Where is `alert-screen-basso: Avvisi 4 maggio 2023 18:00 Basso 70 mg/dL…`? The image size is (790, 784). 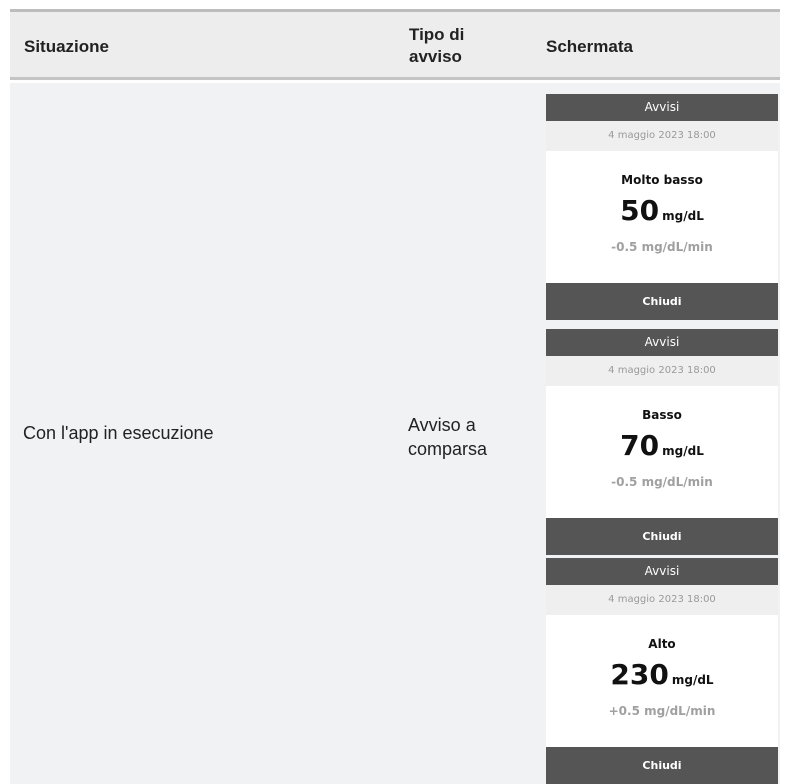
alert-screen-basso: Avvisi 4 maggio 2023 18:00 Basso 70 mg/dL… is located at coordinates (662, 442).